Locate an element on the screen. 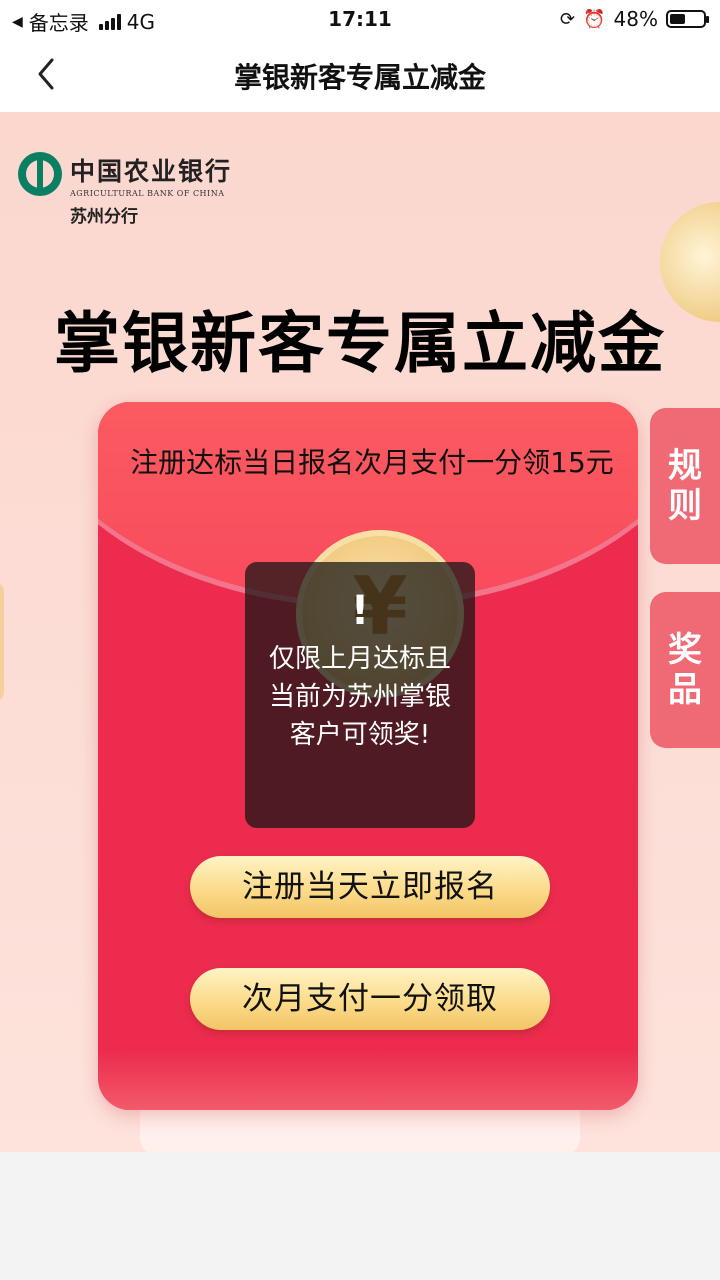 This screenshot has height=1280, width=720. prizes-tab-char-1: 奖 is located at coordinates (685, 650).